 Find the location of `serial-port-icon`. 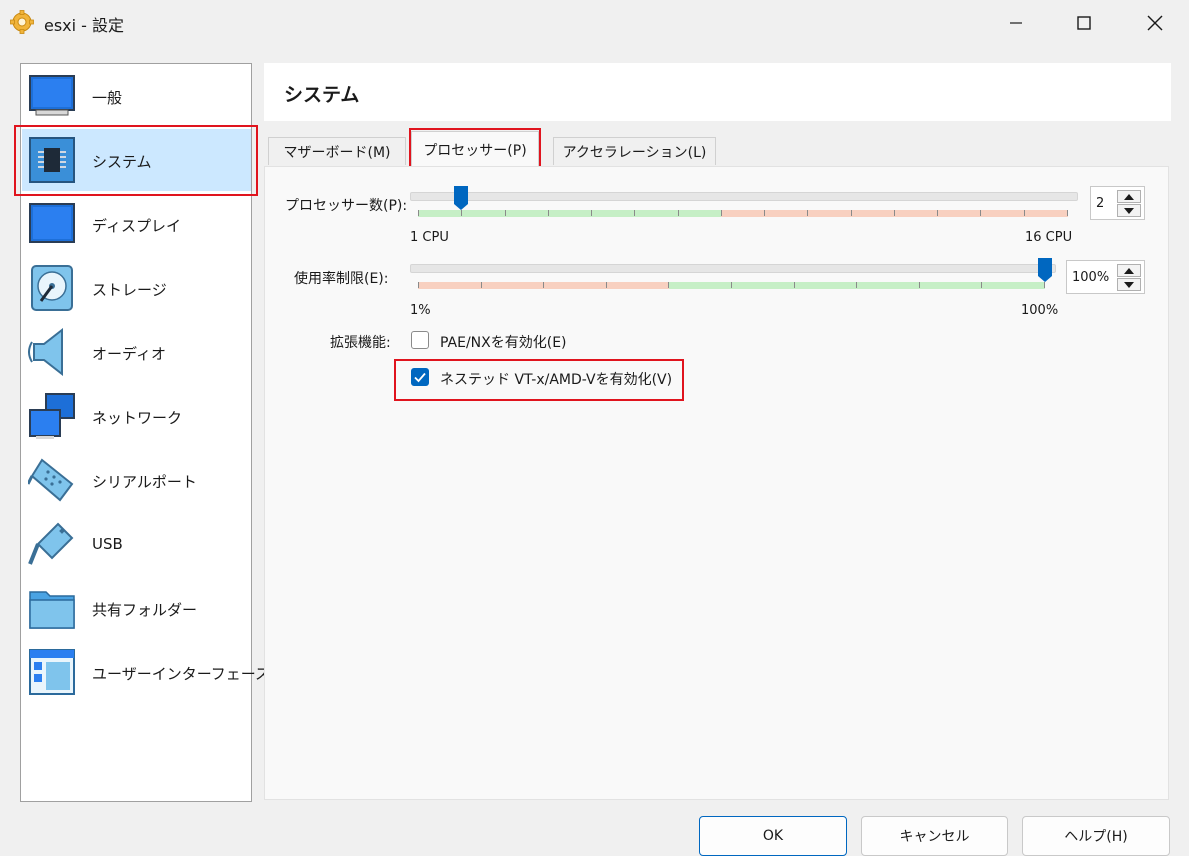

serial-port-icon is located at coordinates (51, 480).